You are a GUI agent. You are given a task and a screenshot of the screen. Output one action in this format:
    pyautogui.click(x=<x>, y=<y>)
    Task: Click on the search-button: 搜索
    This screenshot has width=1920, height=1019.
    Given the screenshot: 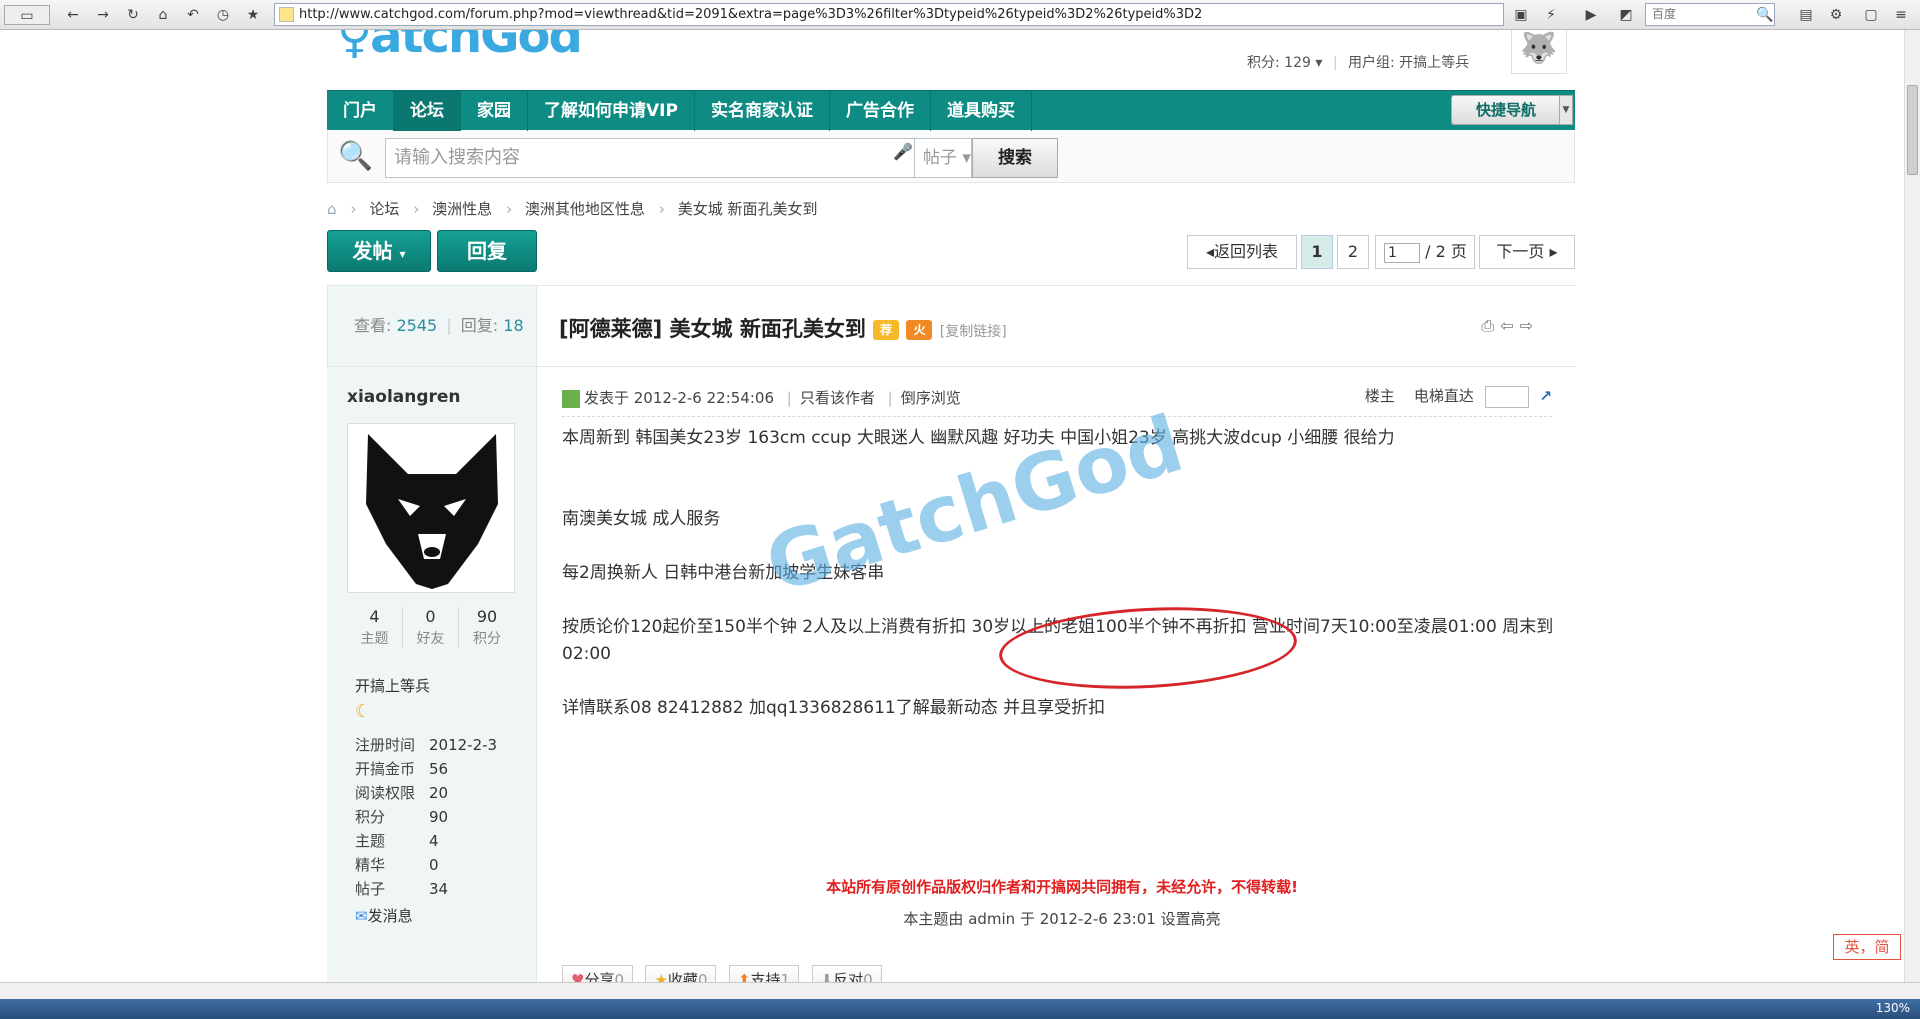 What is the action you would take?
    pyautogui.click(x=1015, y=158)
    